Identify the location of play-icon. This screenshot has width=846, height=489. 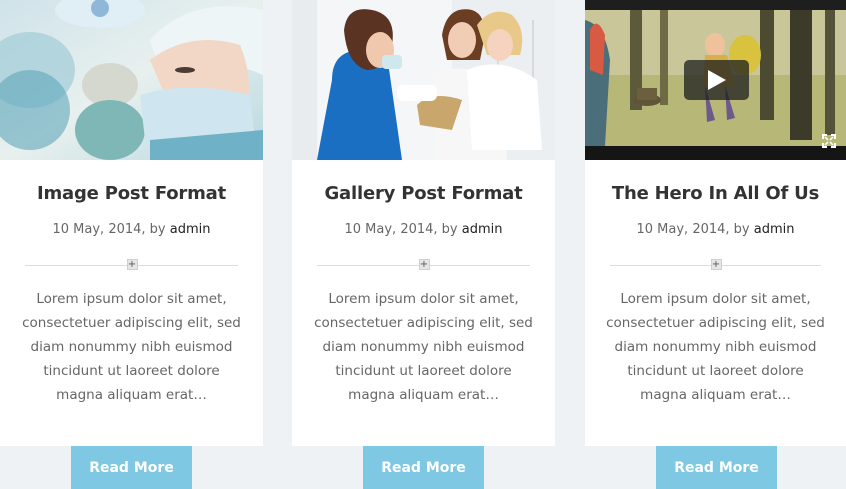
(717, 80).